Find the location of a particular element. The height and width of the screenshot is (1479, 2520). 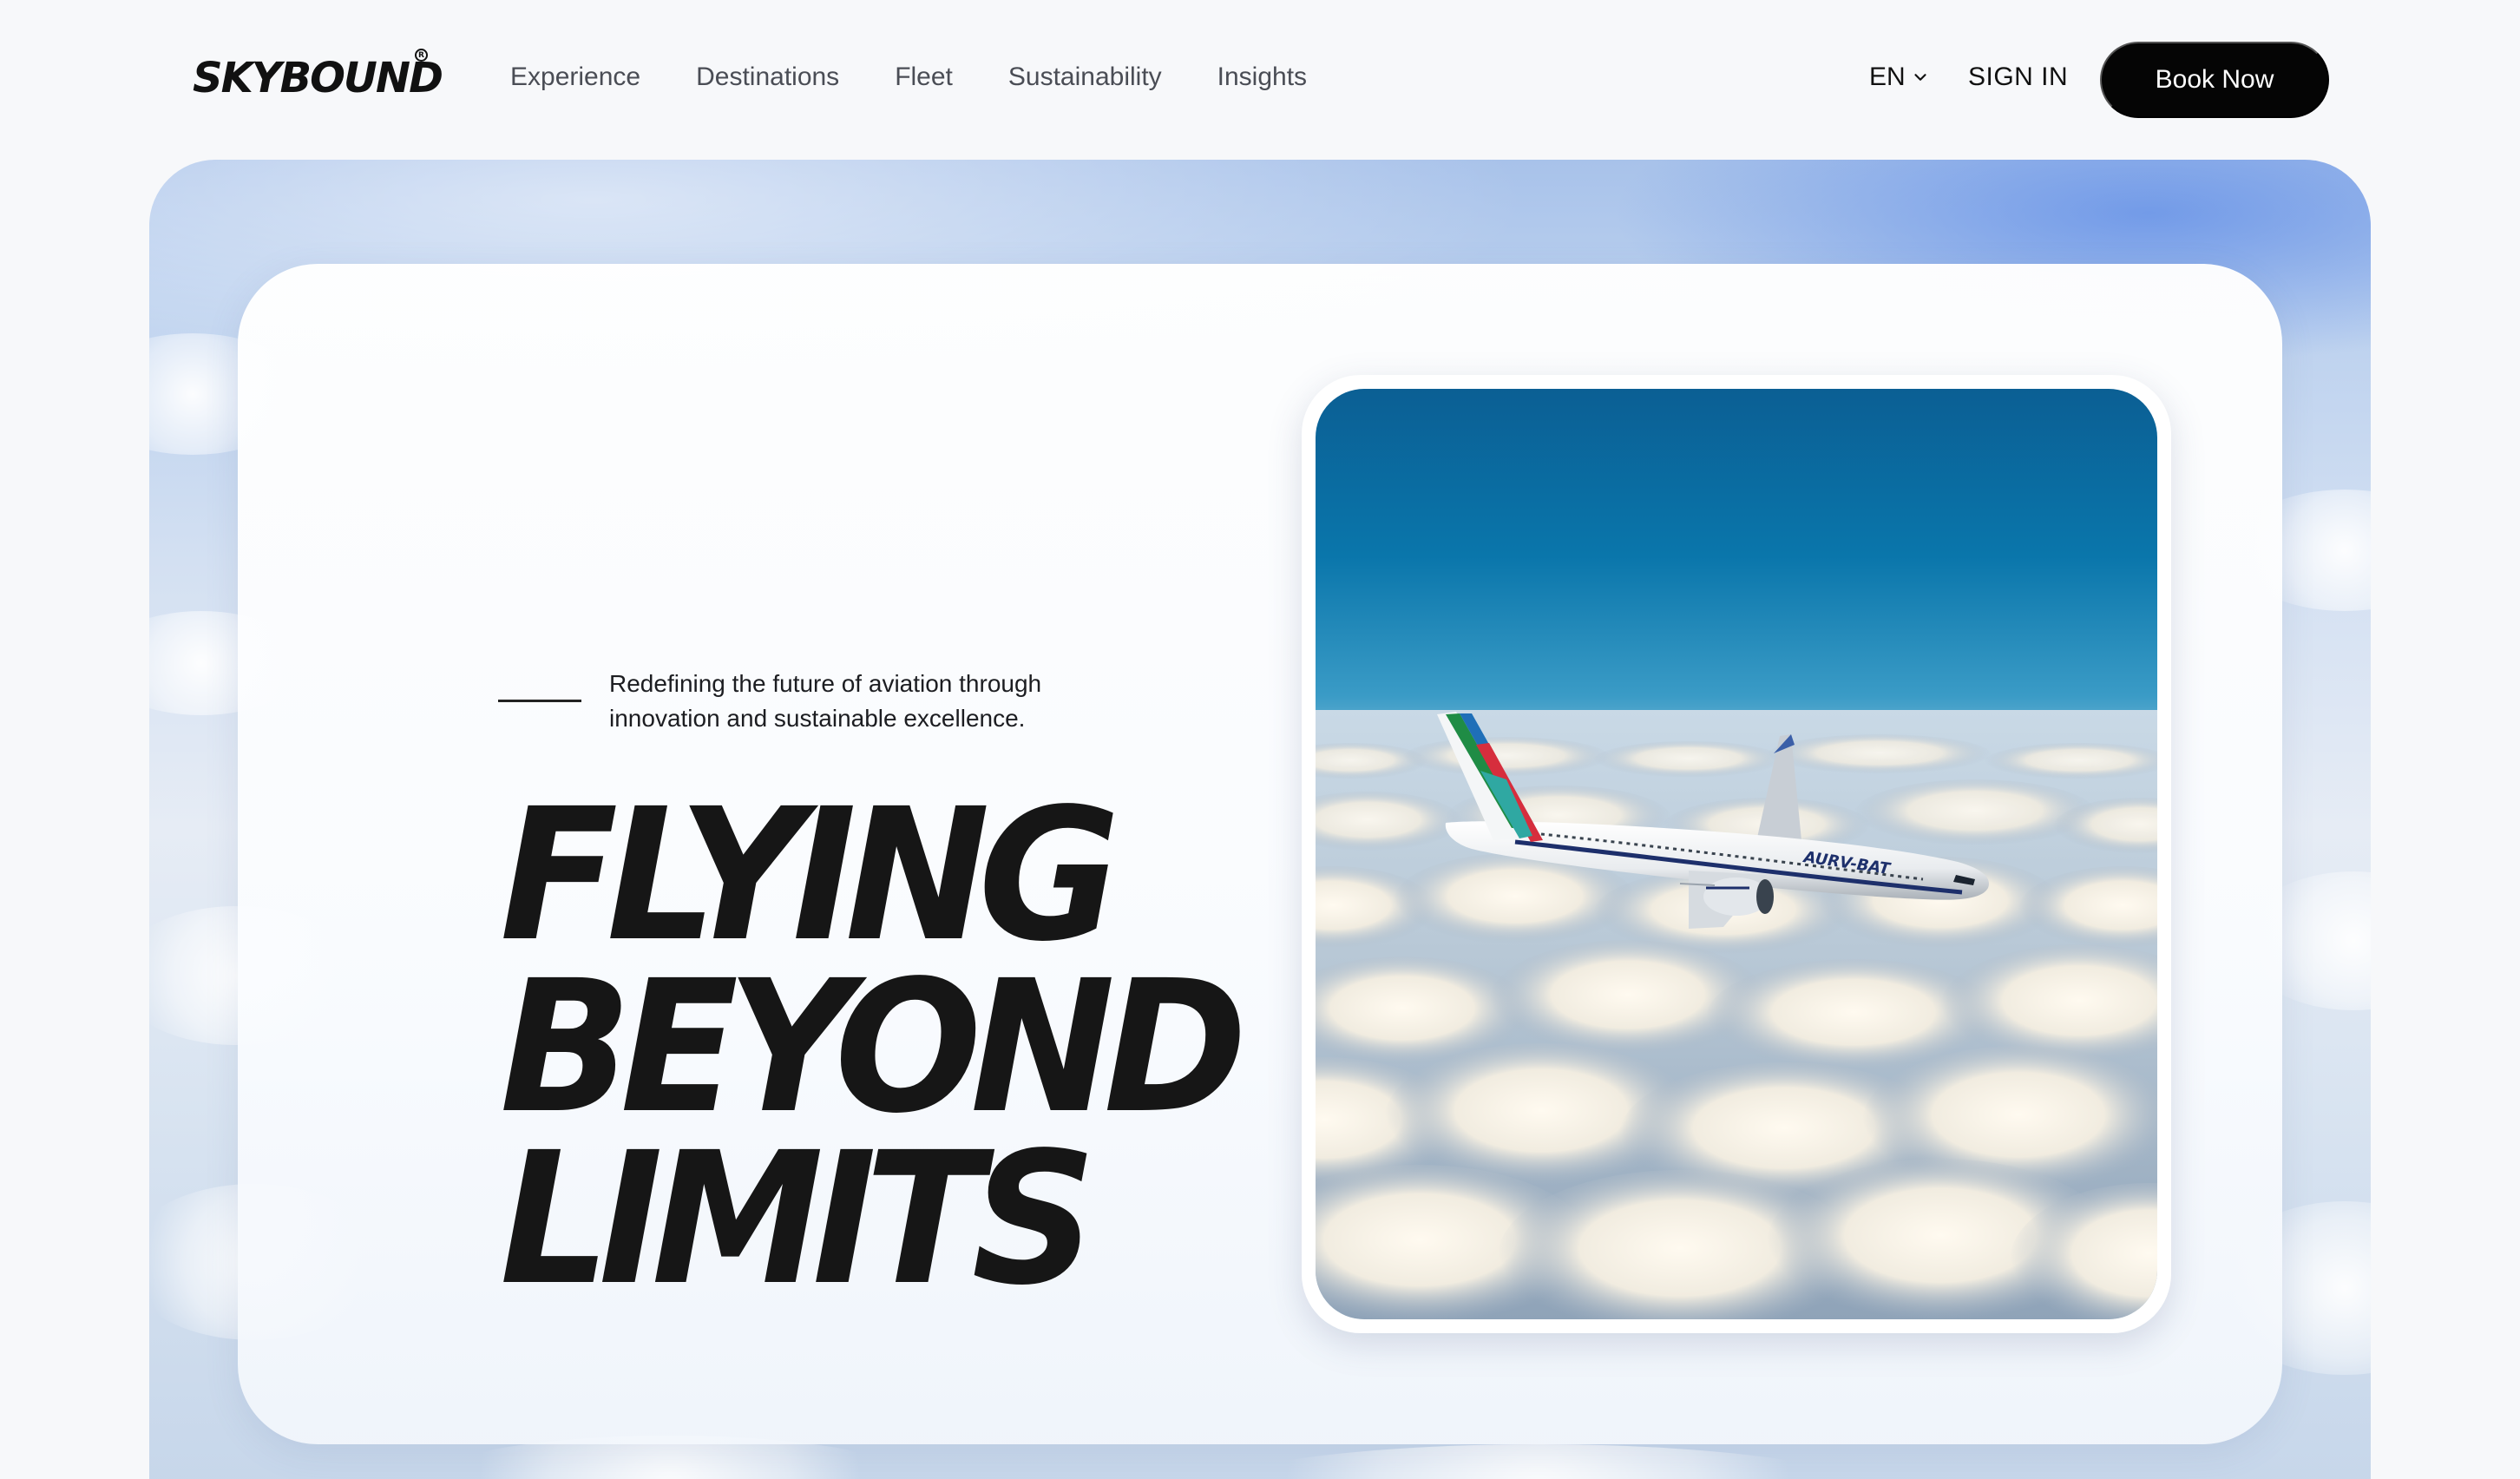

cloud-decoration is located at coordinates (1538, 1461).